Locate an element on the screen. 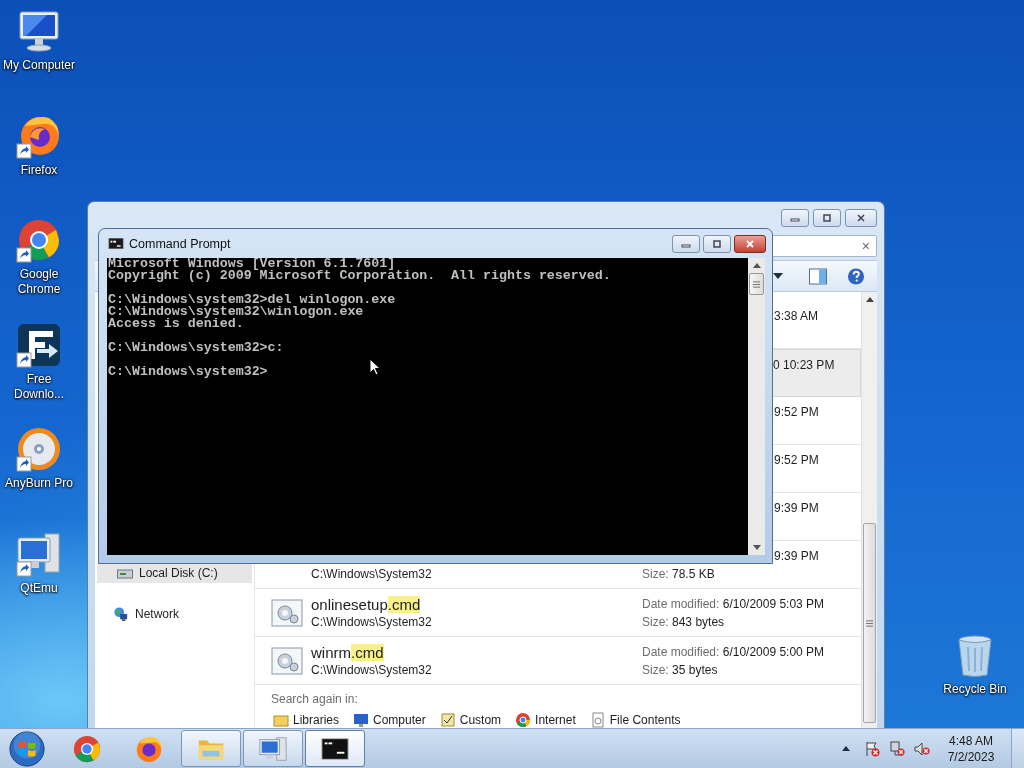 The width and height of the screenshot is (1024, 768). network-globe-icon is located at coordinates (121, 614).